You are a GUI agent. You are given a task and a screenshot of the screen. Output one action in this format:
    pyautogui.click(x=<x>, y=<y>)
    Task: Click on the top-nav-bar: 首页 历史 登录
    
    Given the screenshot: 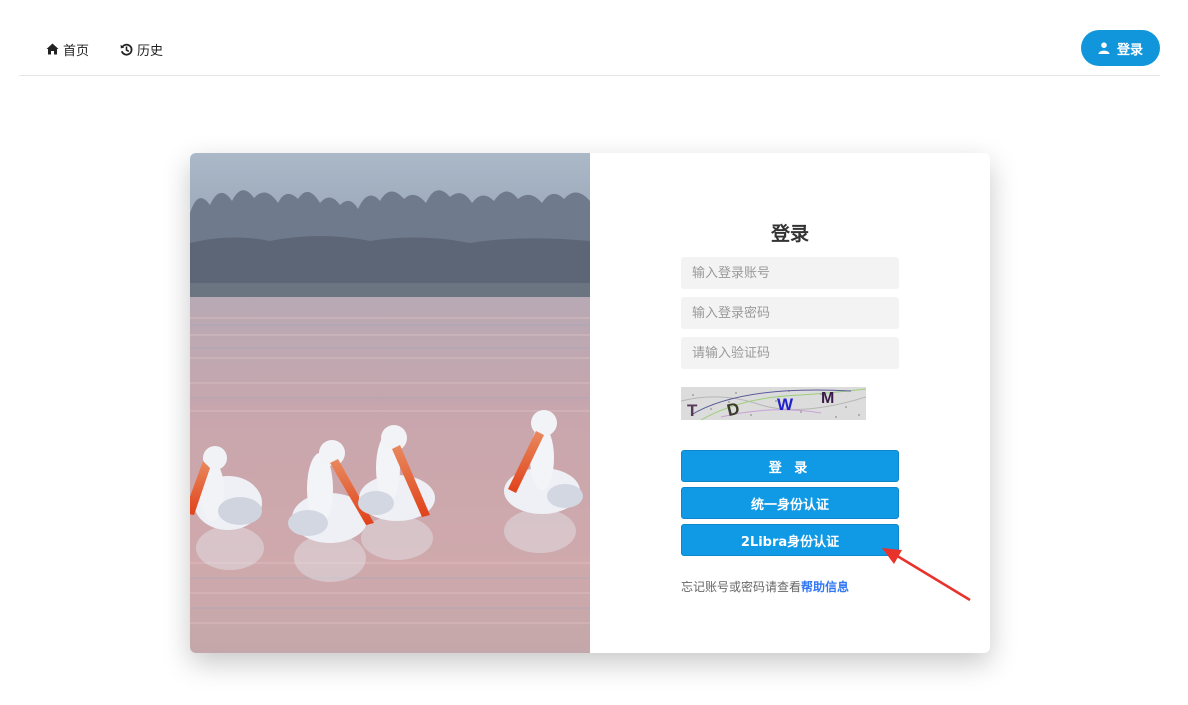 What is the action you would take?
    pyautogui.click(x=589, y=38)
    